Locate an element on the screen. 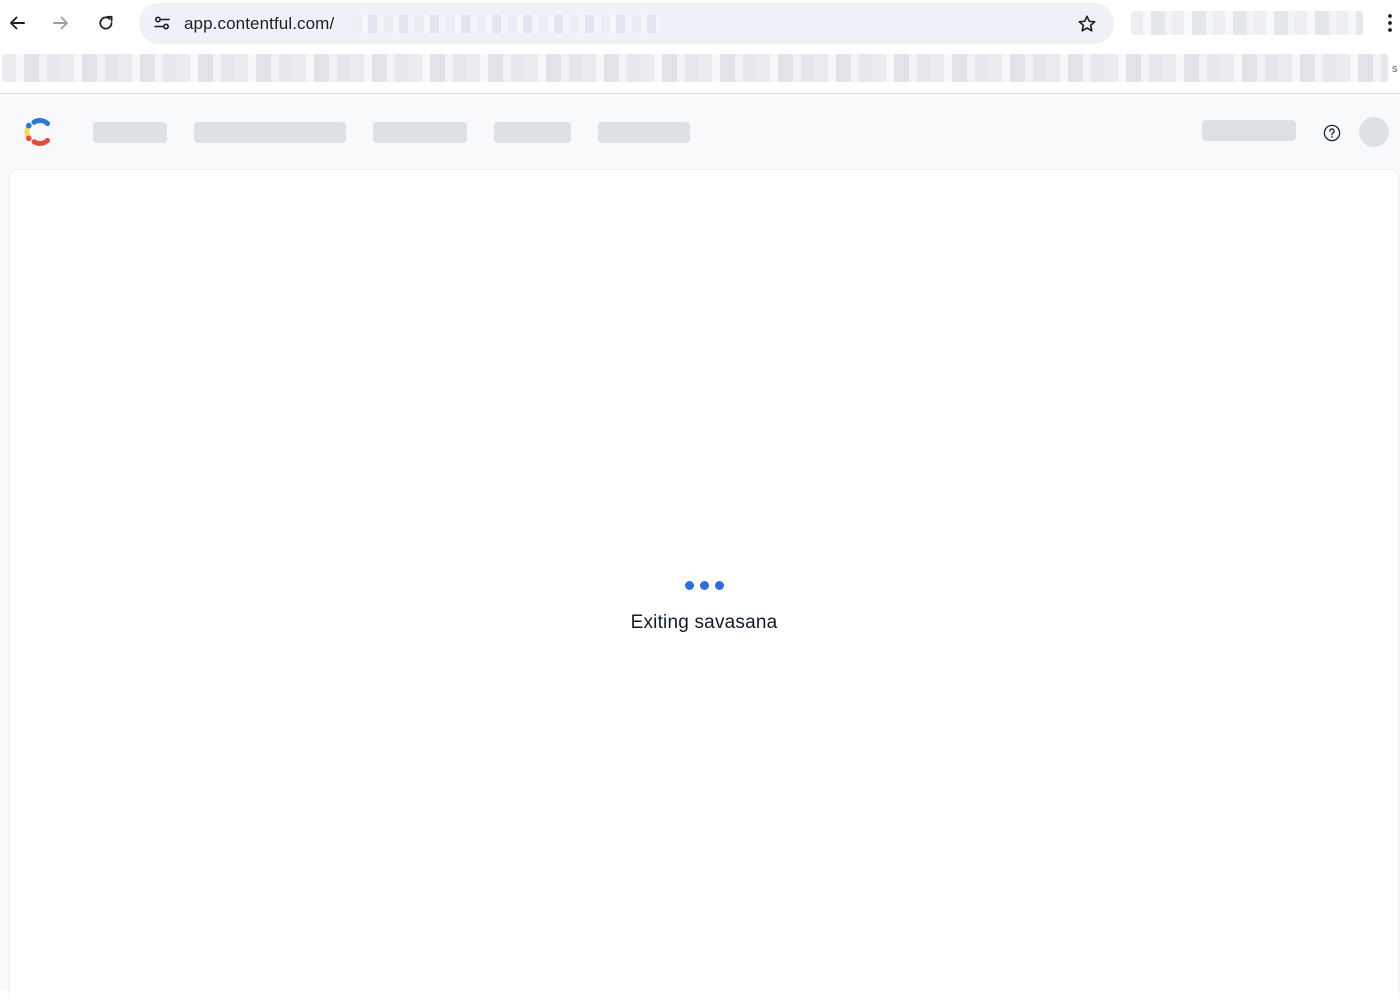 The image size is (1400, 1000). profile-area-redacted is located at coordinates (1247, 23).